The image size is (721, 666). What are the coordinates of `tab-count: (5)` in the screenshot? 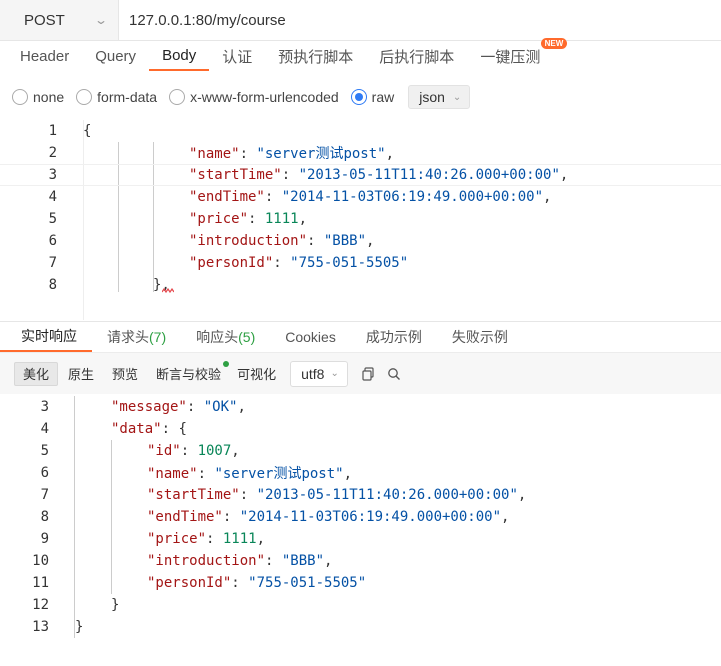 It's located at (247, 337).